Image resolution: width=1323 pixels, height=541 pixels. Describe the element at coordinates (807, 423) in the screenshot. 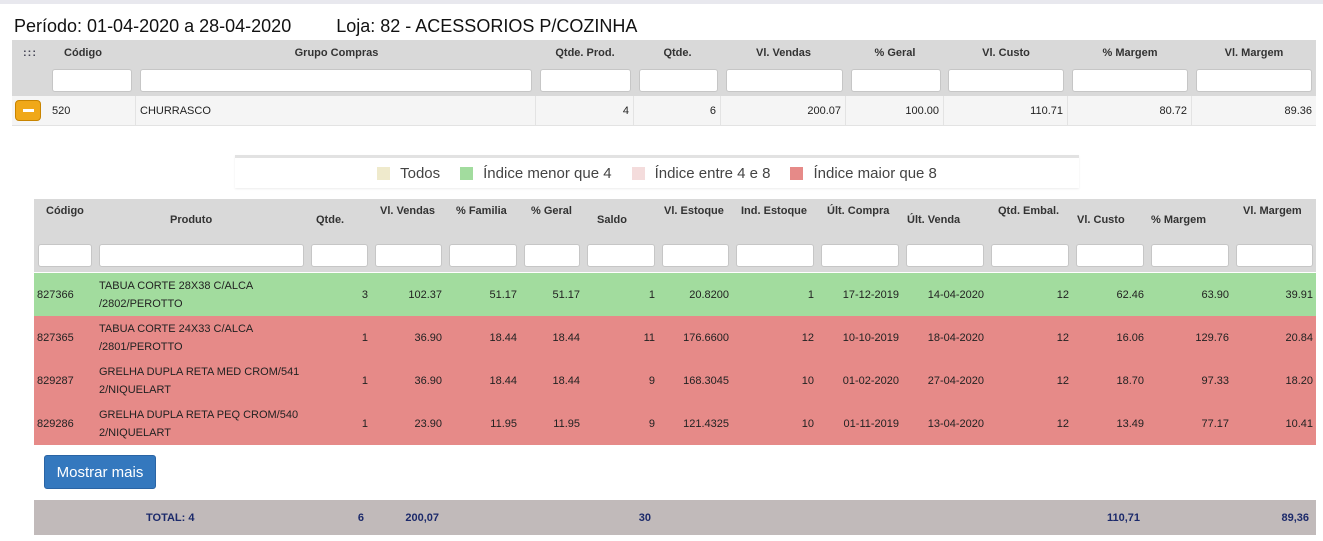

I see `cell-ind-estoque: 10` at that location.